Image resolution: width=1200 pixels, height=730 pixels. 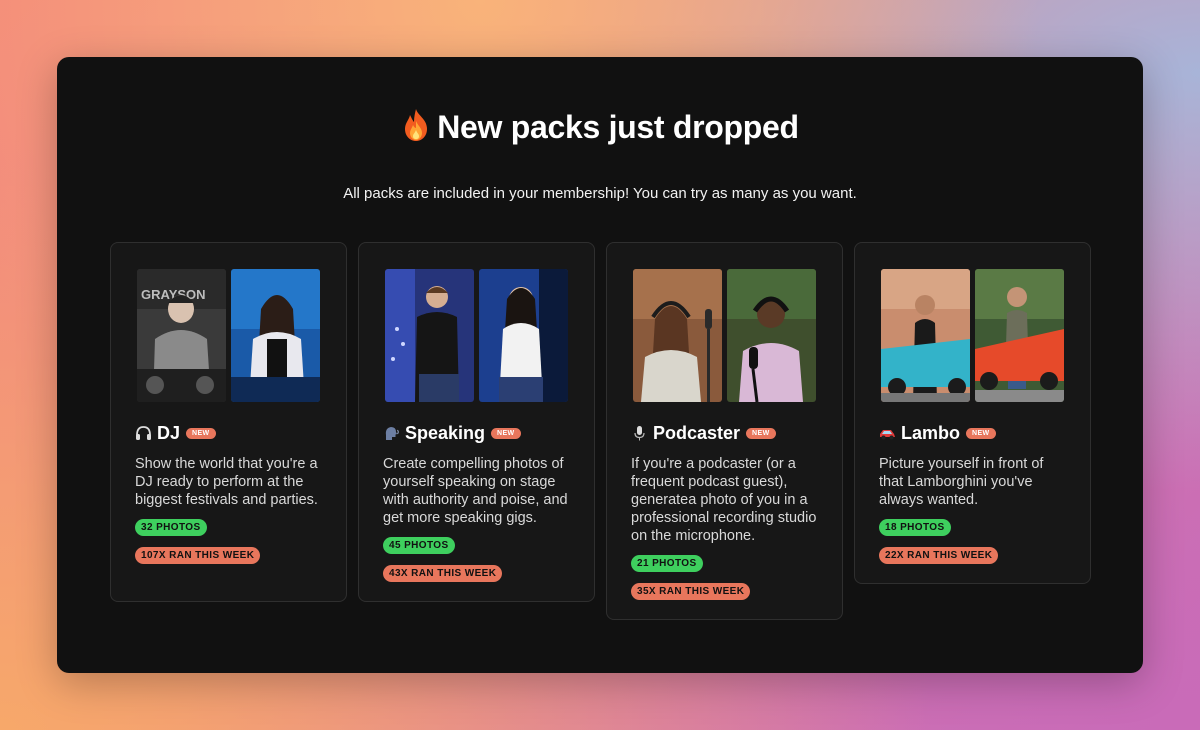 What do you see at coordinates (691, 591) in the screenshot?
I see `ran-count-badge: 35X RAN THIS WEEK` at bounding box center [691, 591].